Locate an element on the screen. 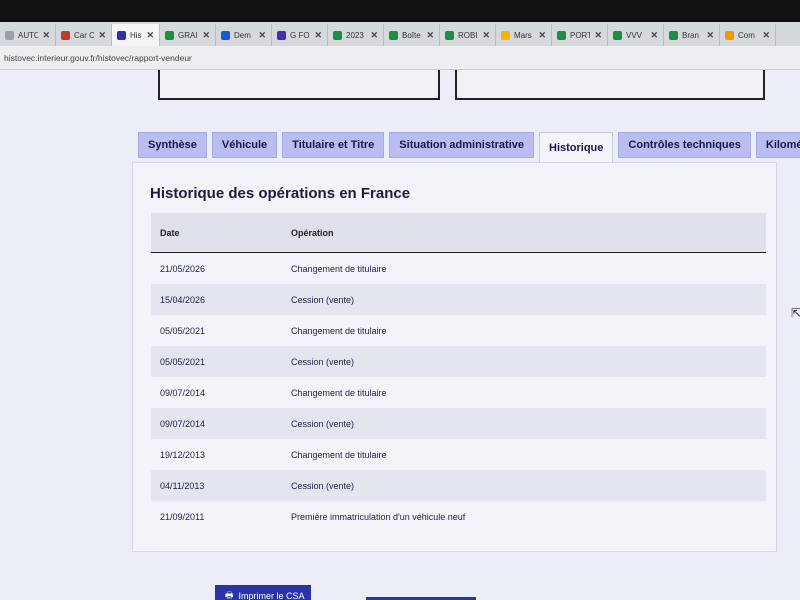 This screenshot has width=800, height=600. browser-tab-label: Histo is located at coordinates (136, 35).